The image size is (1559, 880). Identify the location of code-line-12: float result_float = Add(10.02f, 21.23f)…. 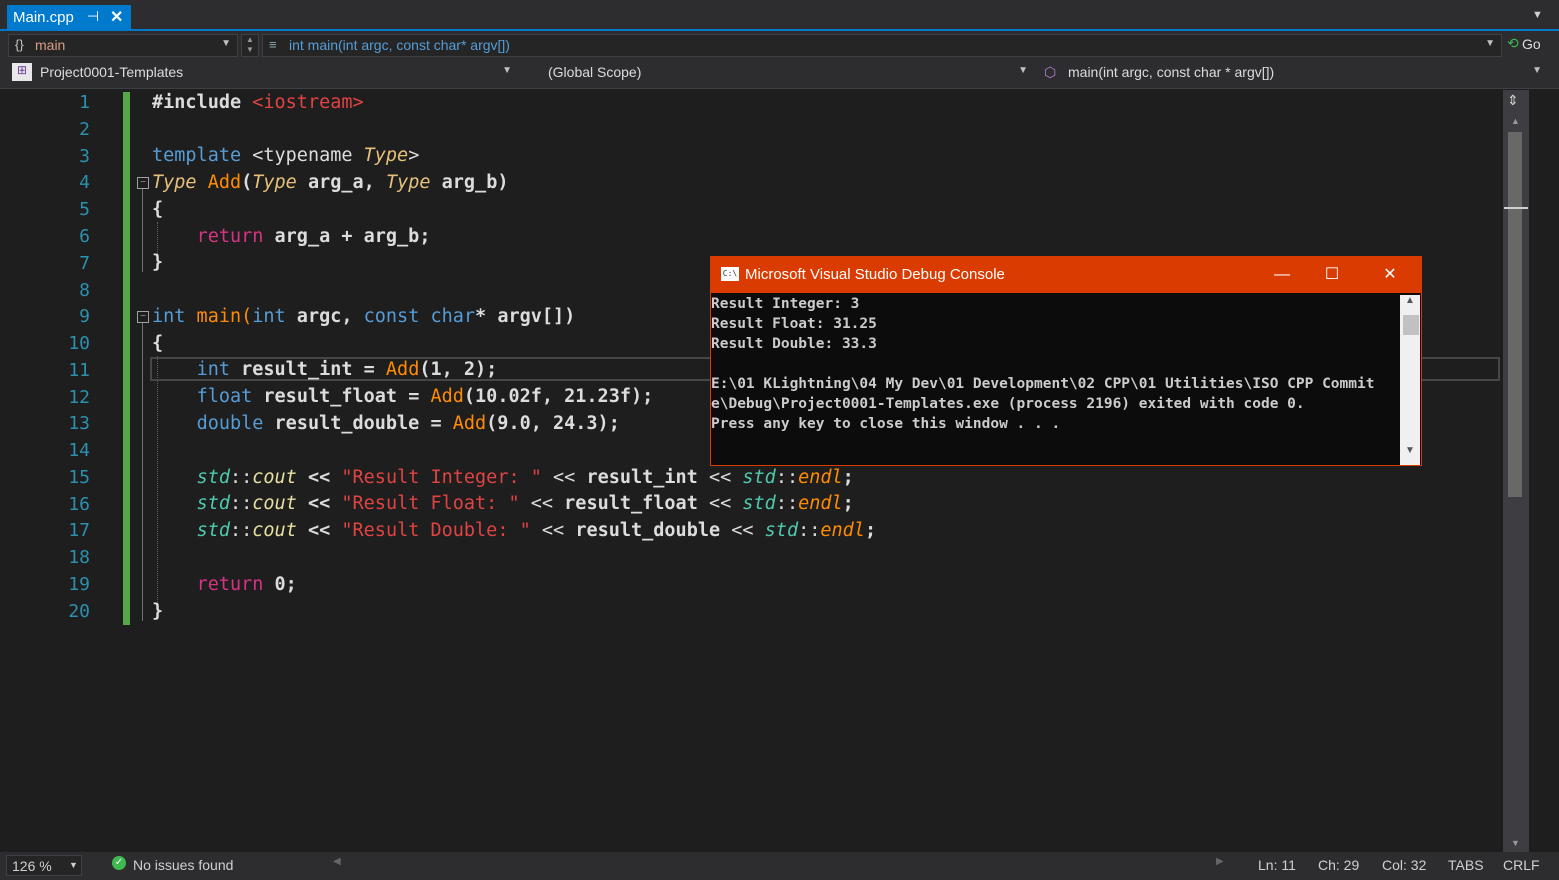
(425, 396).